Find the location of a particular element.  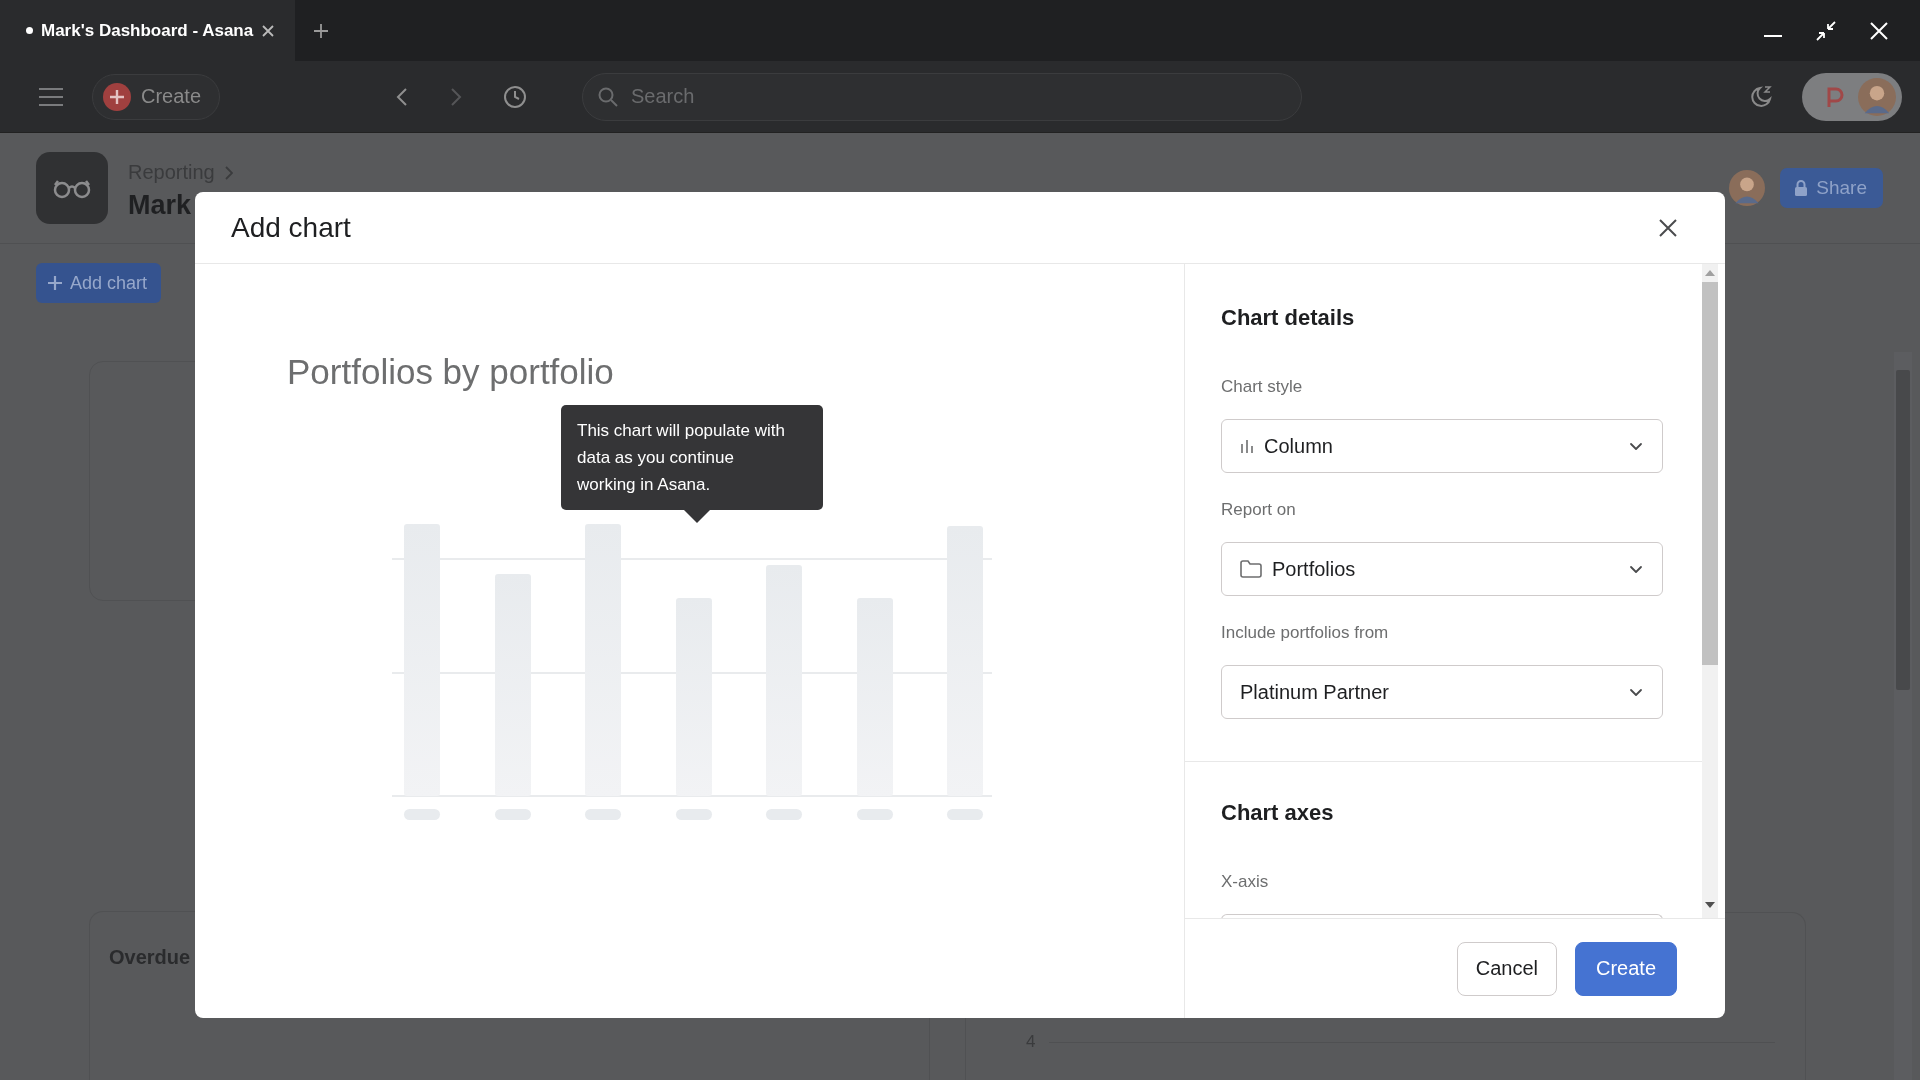

section-heading: Chart details is located at coordinates (1288, 318).